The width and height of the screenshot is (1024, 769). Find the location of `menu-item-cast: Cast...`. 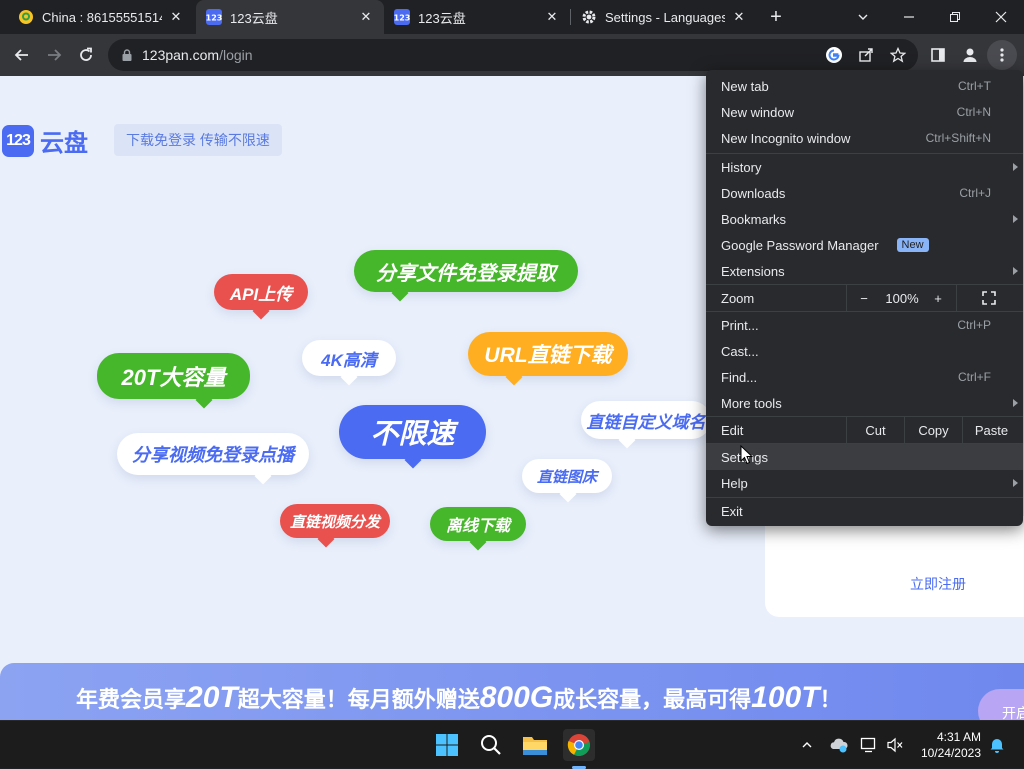

menu-item-cast: Cast... is located at coordinates (864, 351).